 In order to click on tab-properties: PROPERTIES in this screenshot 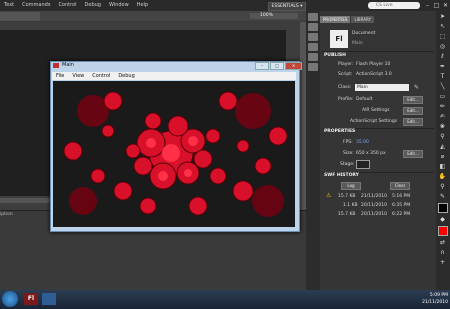, I will do `click(335, 19)`.